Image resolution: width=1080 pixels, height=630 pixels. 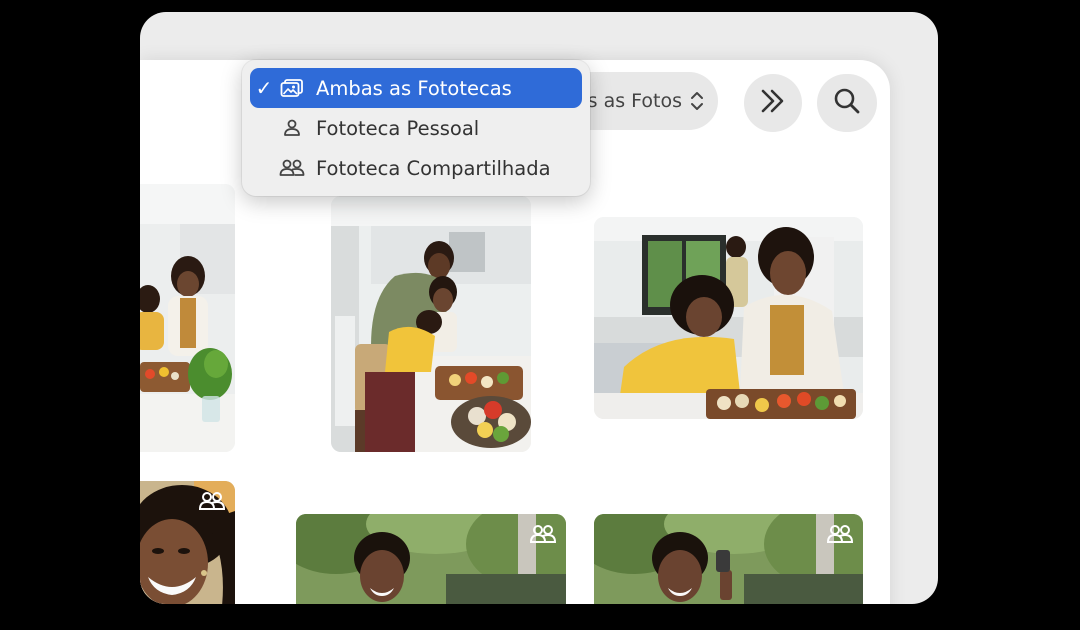 I want to click on menu-item-both-libraries: ✓ Ambas as Fototecas, so click(x=416, y=88).